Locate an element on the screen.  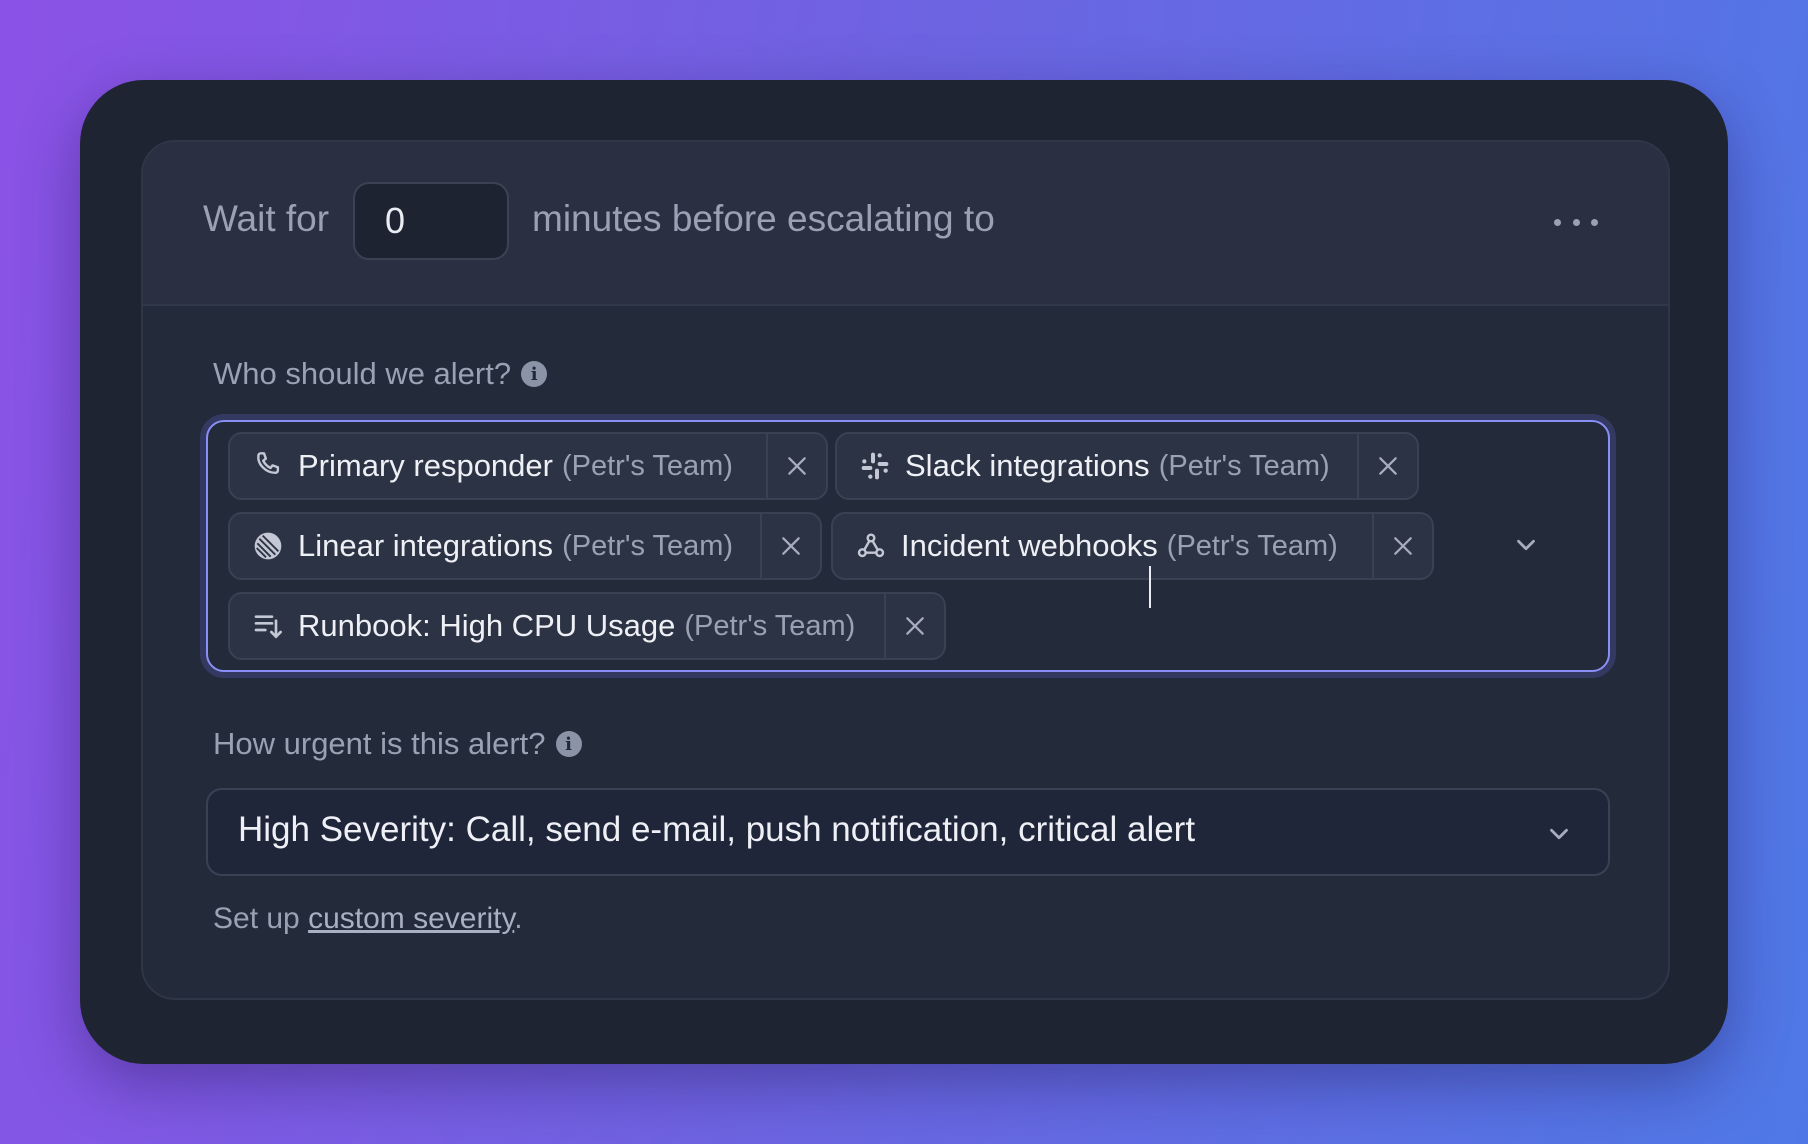
chip-body: Slack integrations (Petr's Team) is located at coordinates (1098, 466).